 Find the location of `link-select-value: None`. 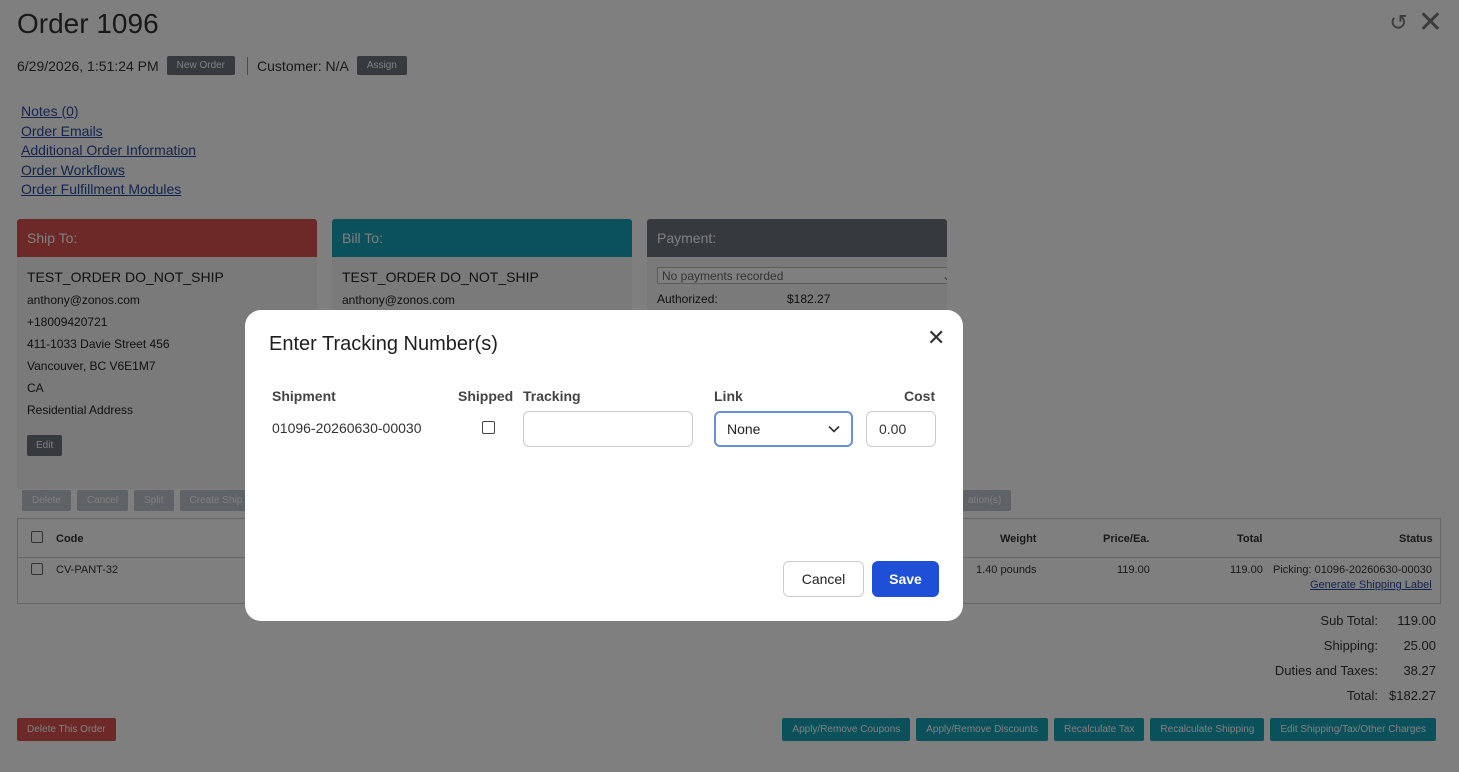

link-select-value: None is located at coordinates (744, 429).